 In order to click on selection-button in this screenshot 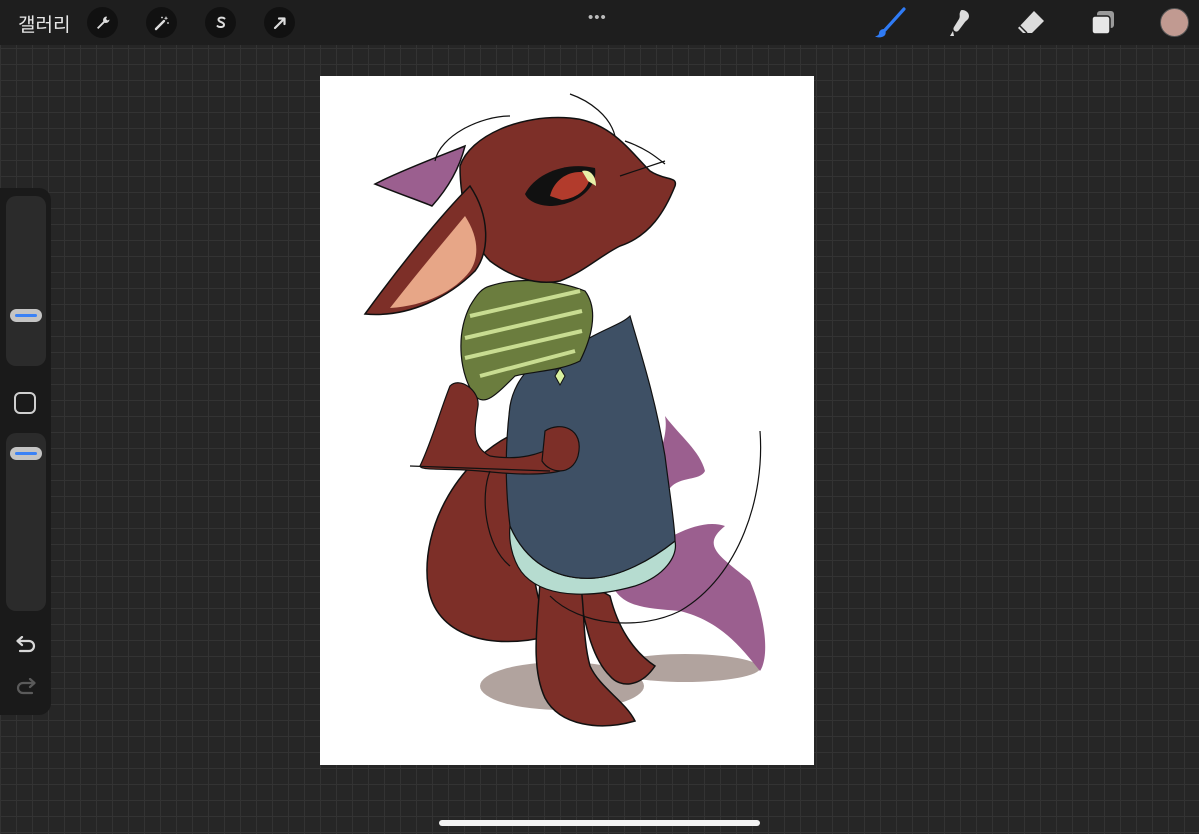, I will do `click(220, 22)`.